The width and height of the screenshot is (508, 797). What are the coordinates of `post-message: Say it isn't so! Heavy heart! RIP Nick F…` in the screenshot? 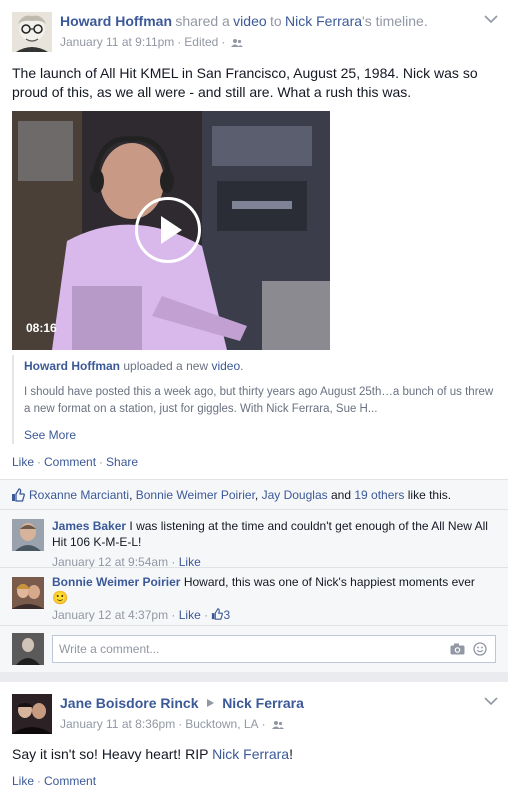 It's located at (152, 754).